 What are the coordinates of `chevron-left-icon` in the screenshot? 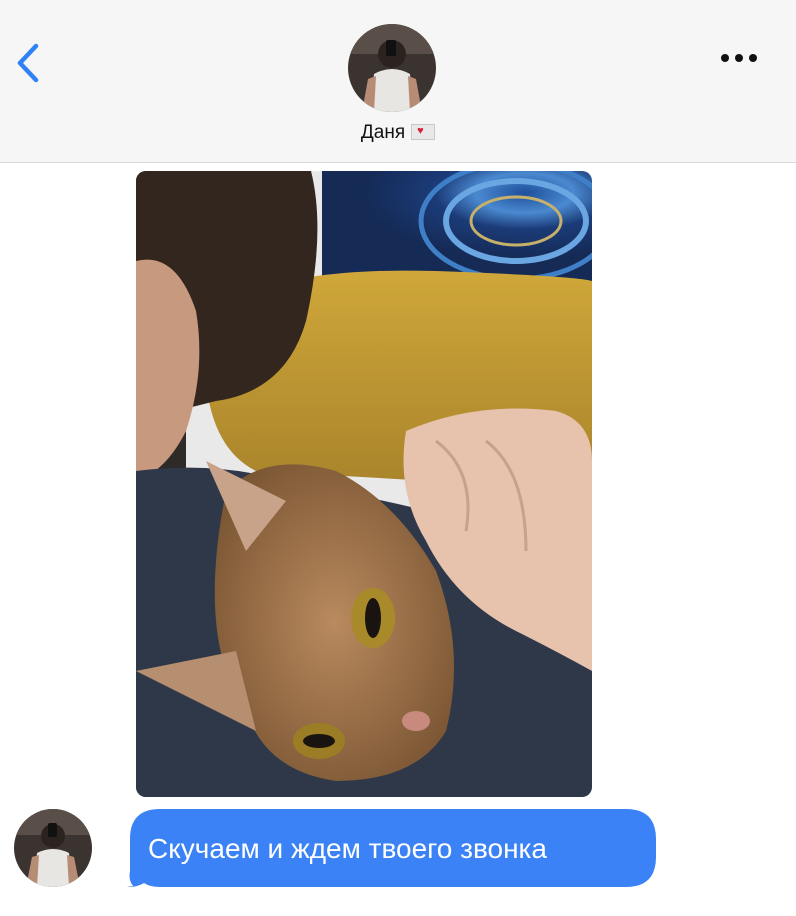 It's located at (28, 63).